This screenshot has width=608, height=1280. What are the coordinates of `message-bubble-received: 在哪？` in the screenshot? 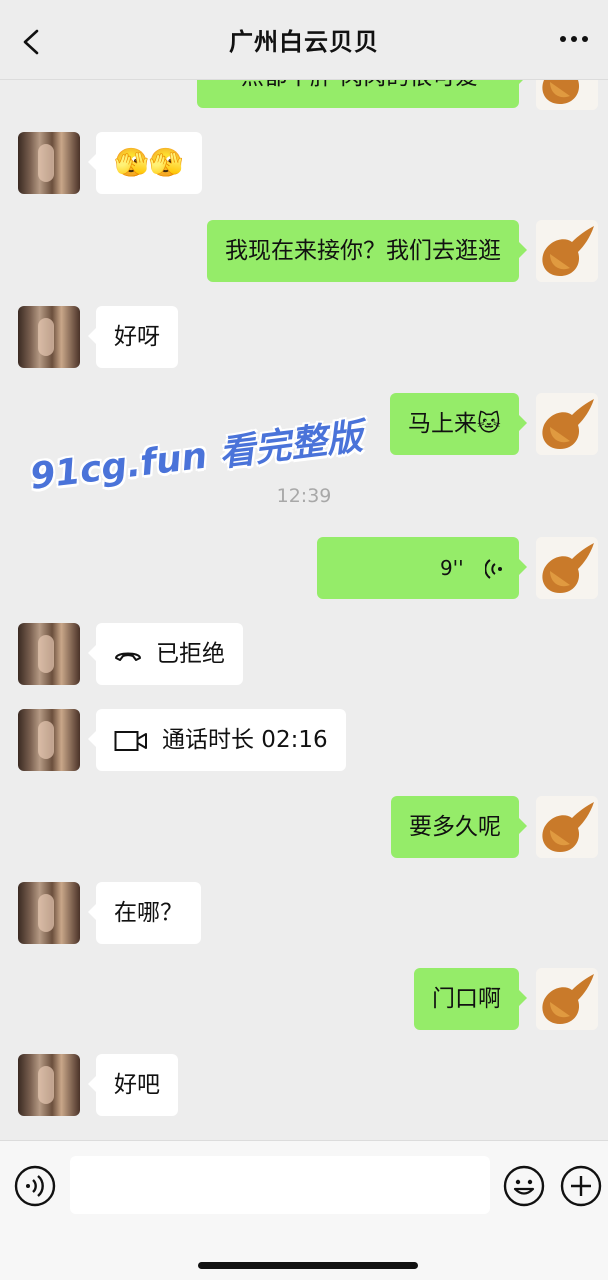 It's located at (144, 913).